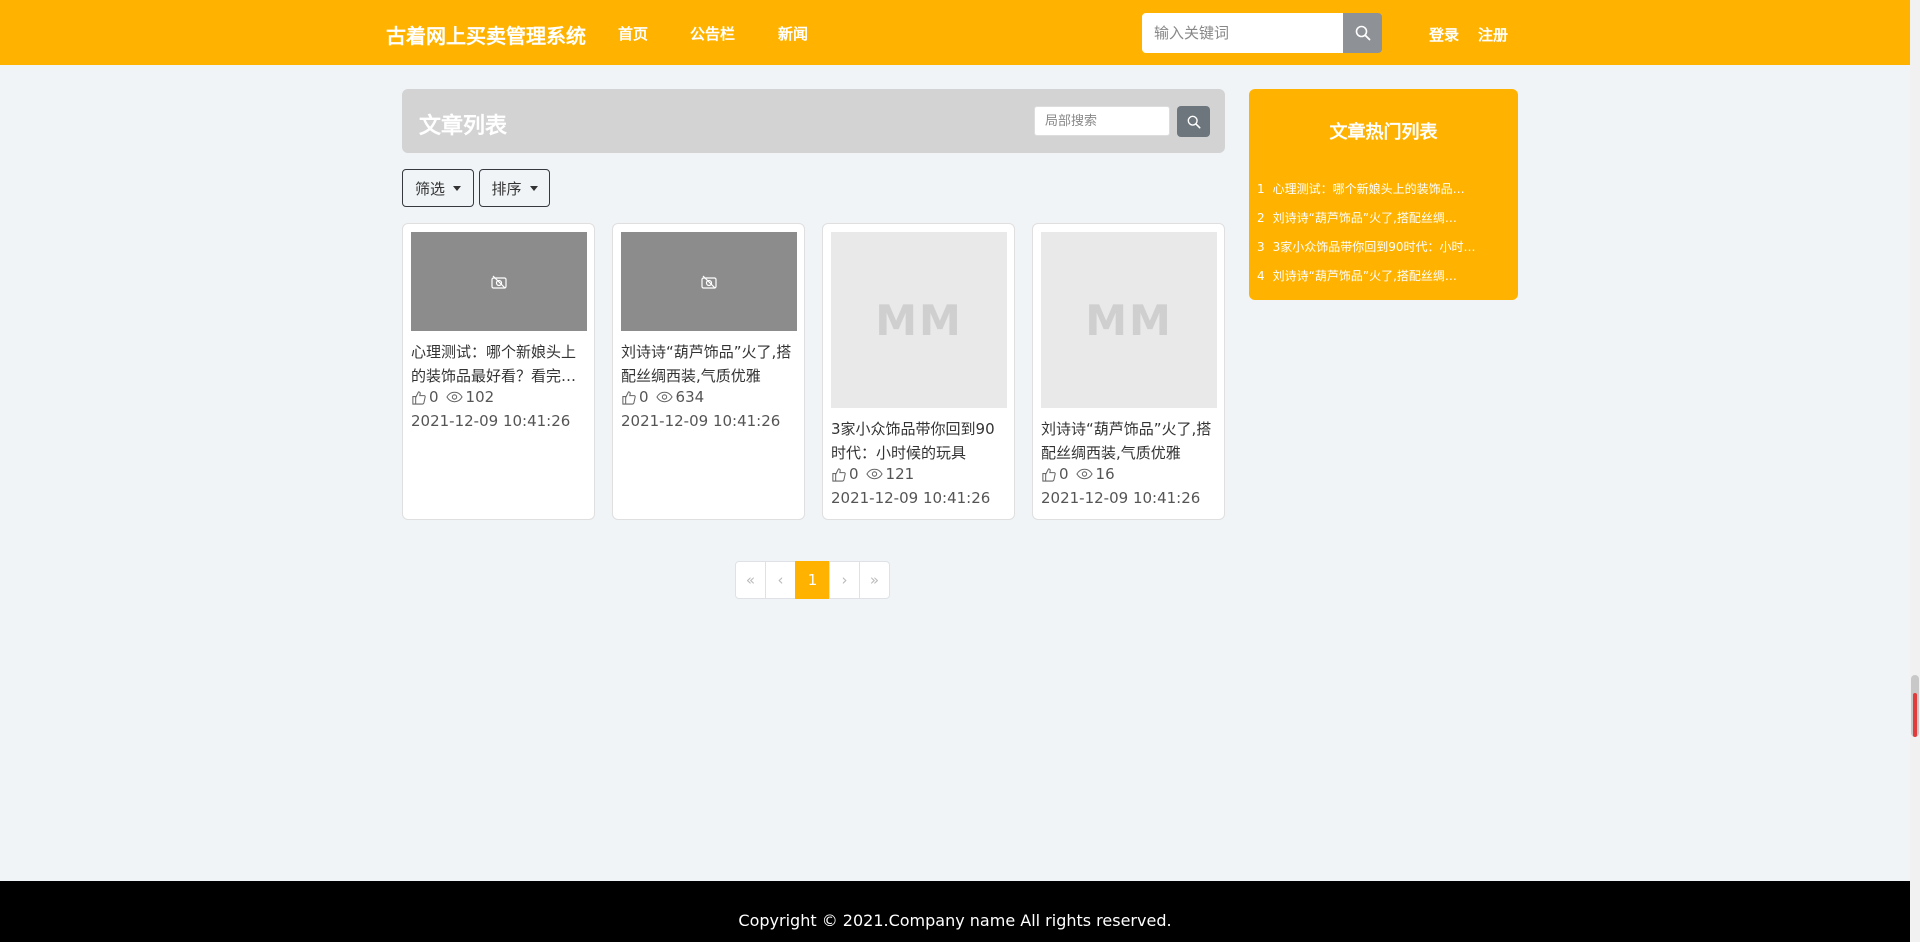 The height and width of the screenshot is (942, 1920). What do you see at coordinates (1261, 189) in the screenshot?
I see `hot-article-rank: 1` at bounding box center [1261, 189].